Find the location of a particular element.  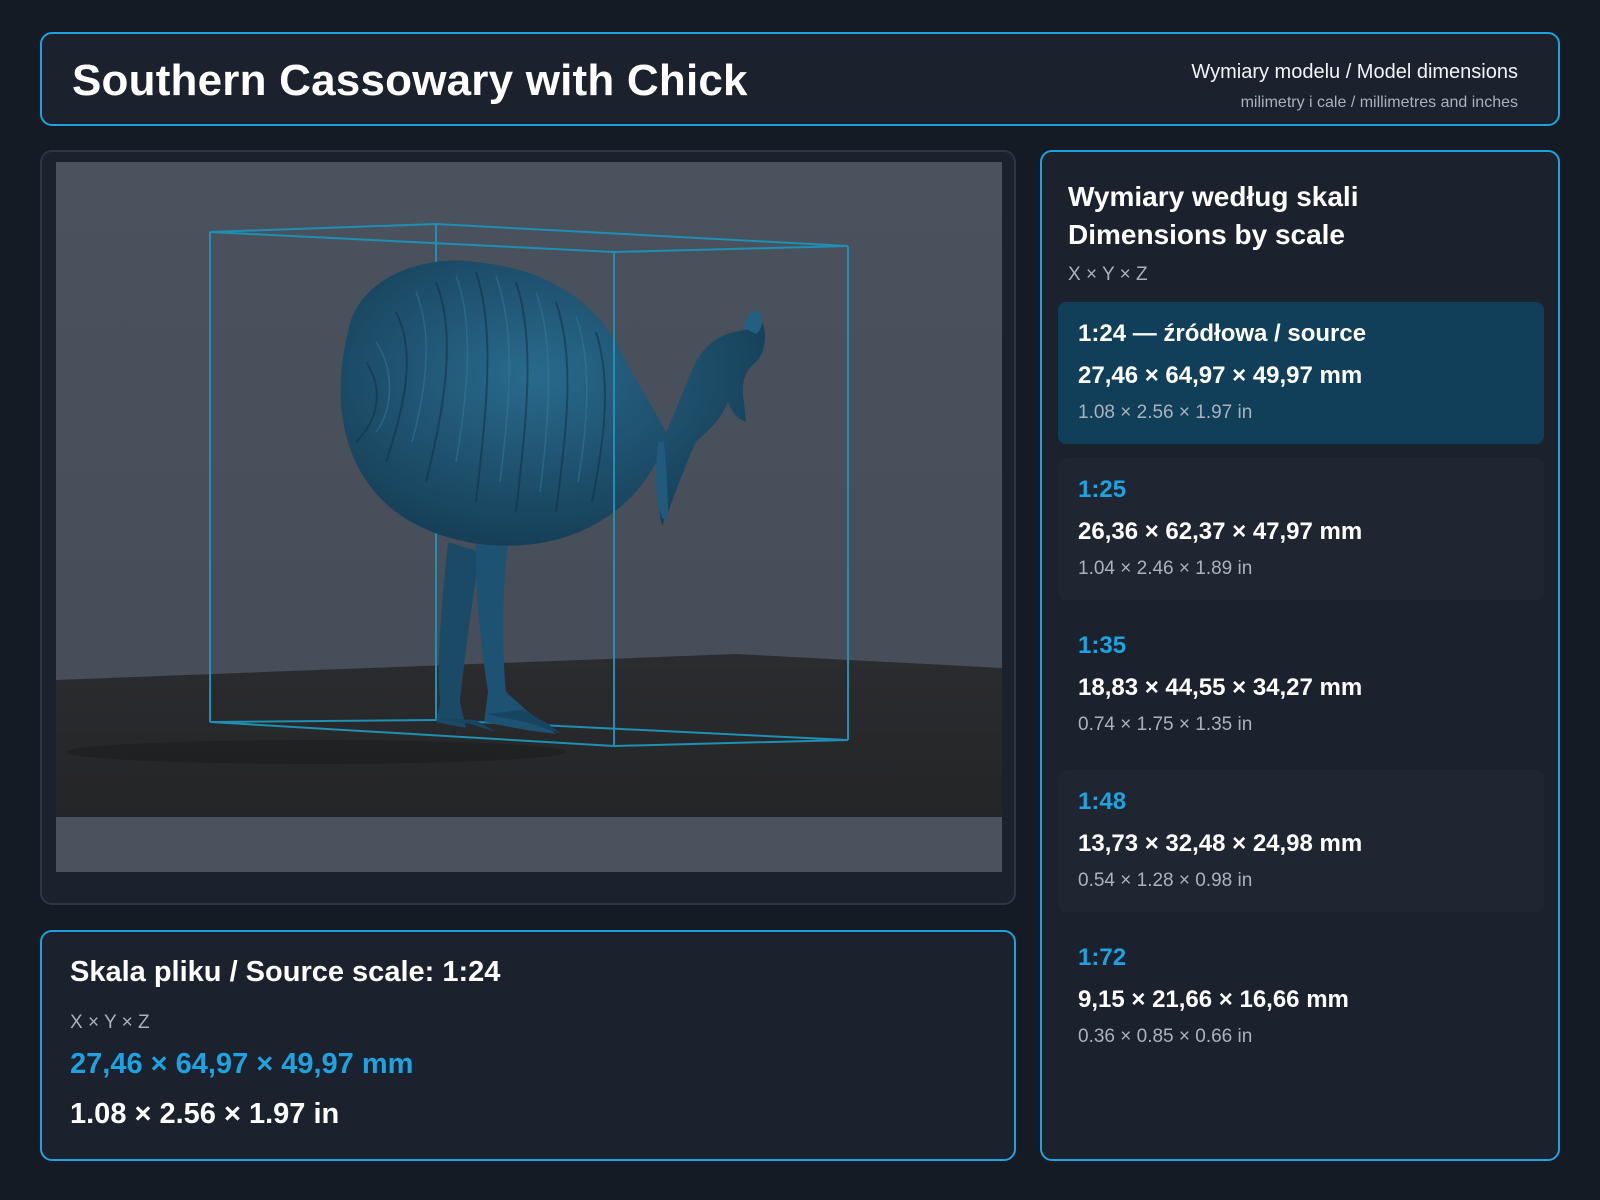

scale-dimensions-inch: 0.74 × 1.75 × 1.35 in is located at coordinates (1165, 724).